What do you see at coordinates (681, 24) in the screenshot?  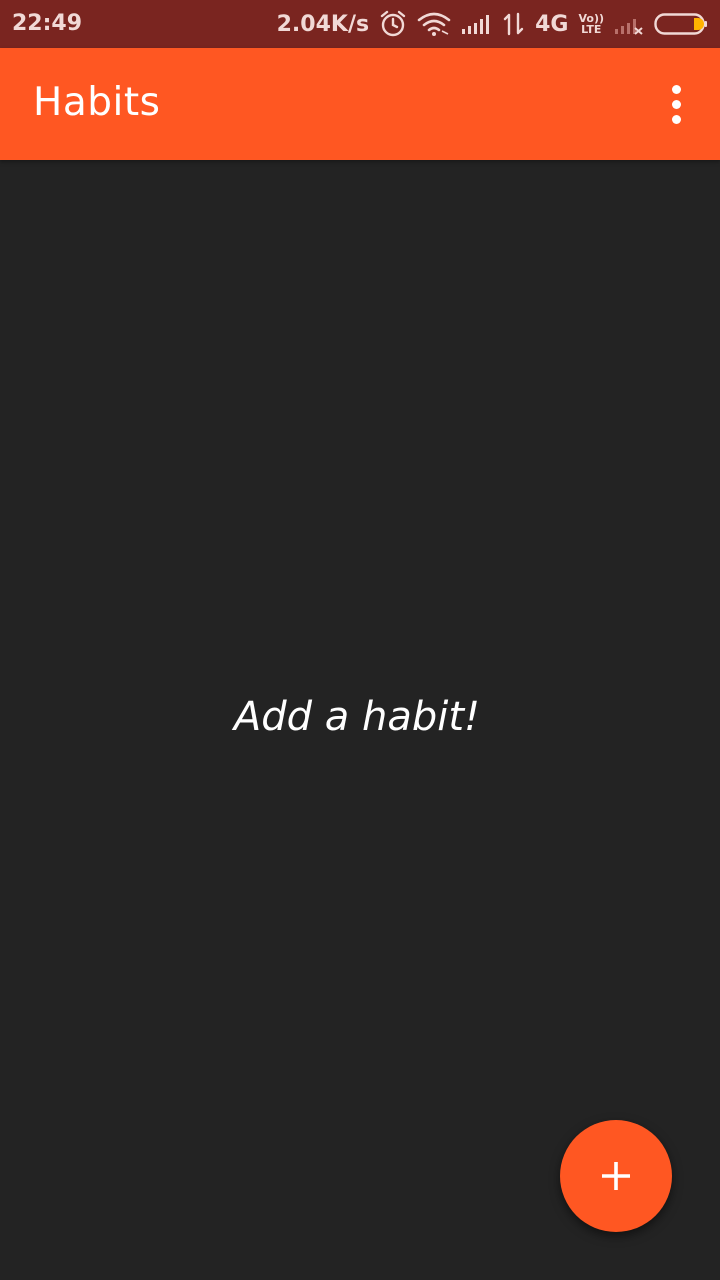 I see `battery-icon` at bounding box center [681, 24].